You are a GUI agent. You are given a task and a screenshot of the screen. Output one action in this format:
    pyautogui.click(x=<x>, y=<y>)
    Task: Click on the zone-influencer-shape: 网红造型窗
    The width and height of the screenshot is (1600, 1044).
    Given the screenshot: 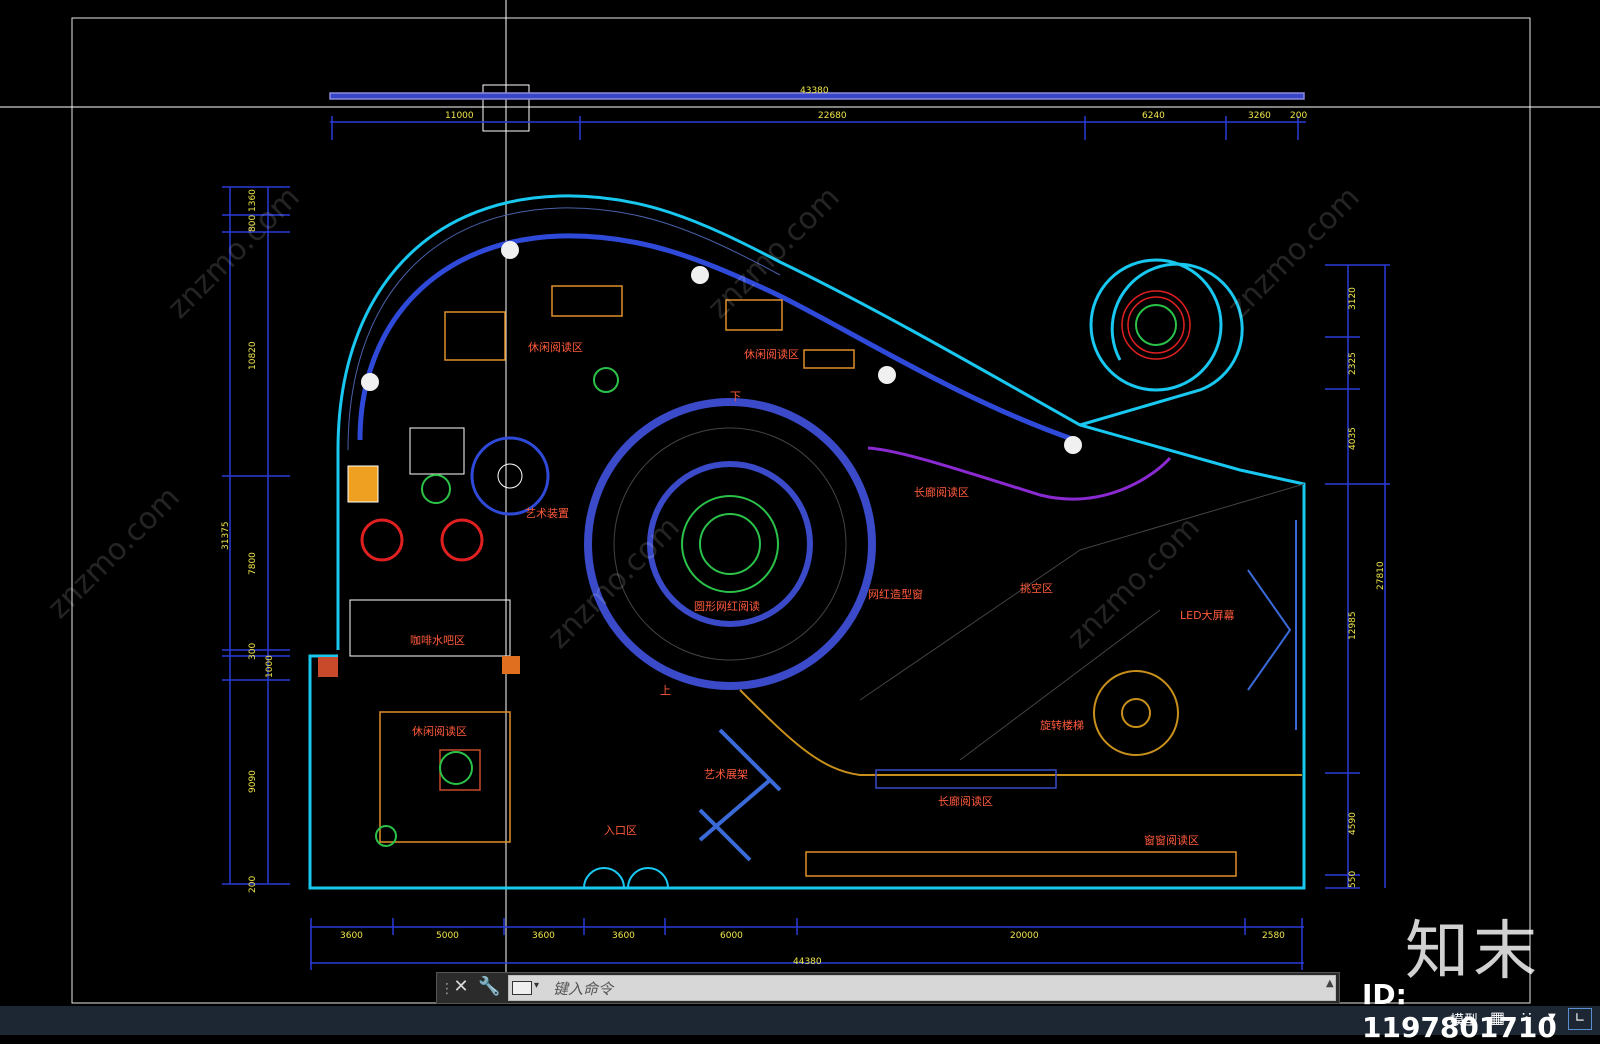 What is the action you would take?
    pyautogui.click(x=895, y=594)
    